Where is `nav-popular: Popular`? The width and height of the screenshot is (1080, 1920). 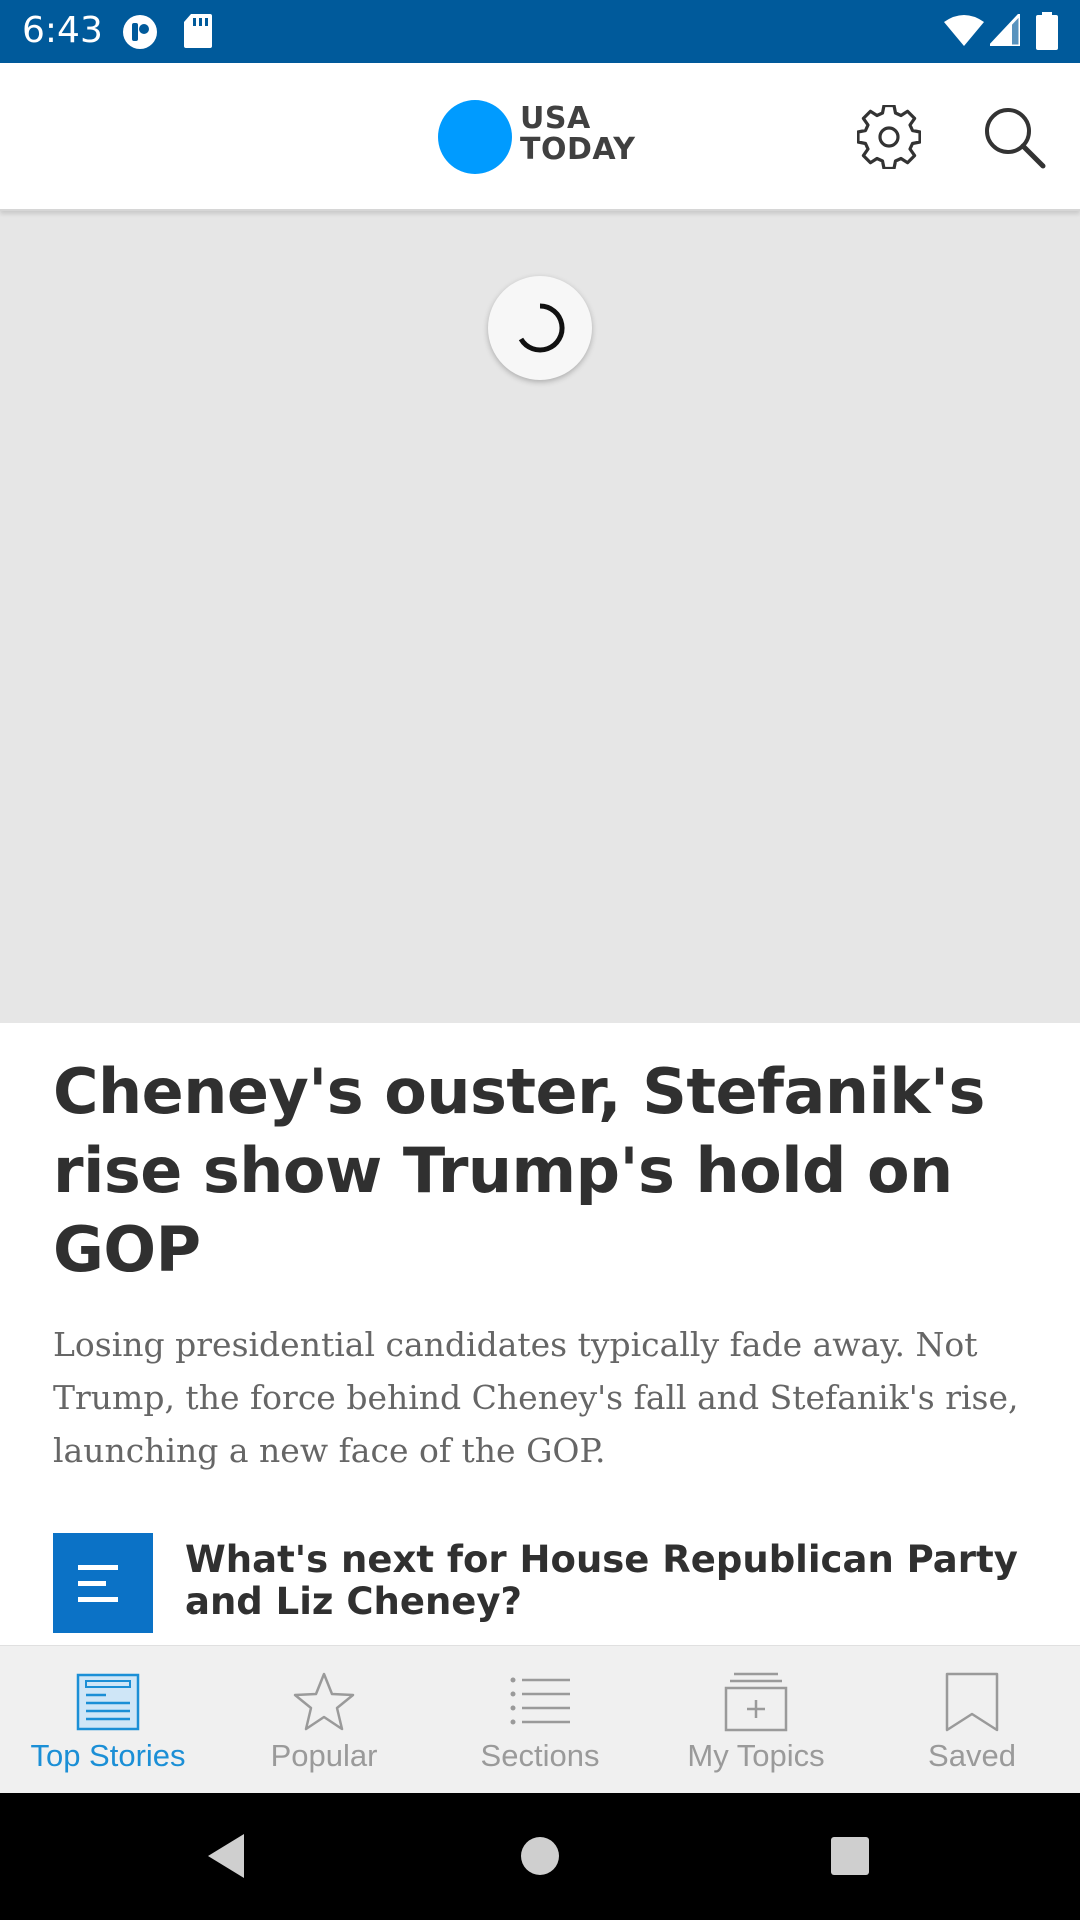
nav-popular: Popular is located at coordinates (324, 1720).